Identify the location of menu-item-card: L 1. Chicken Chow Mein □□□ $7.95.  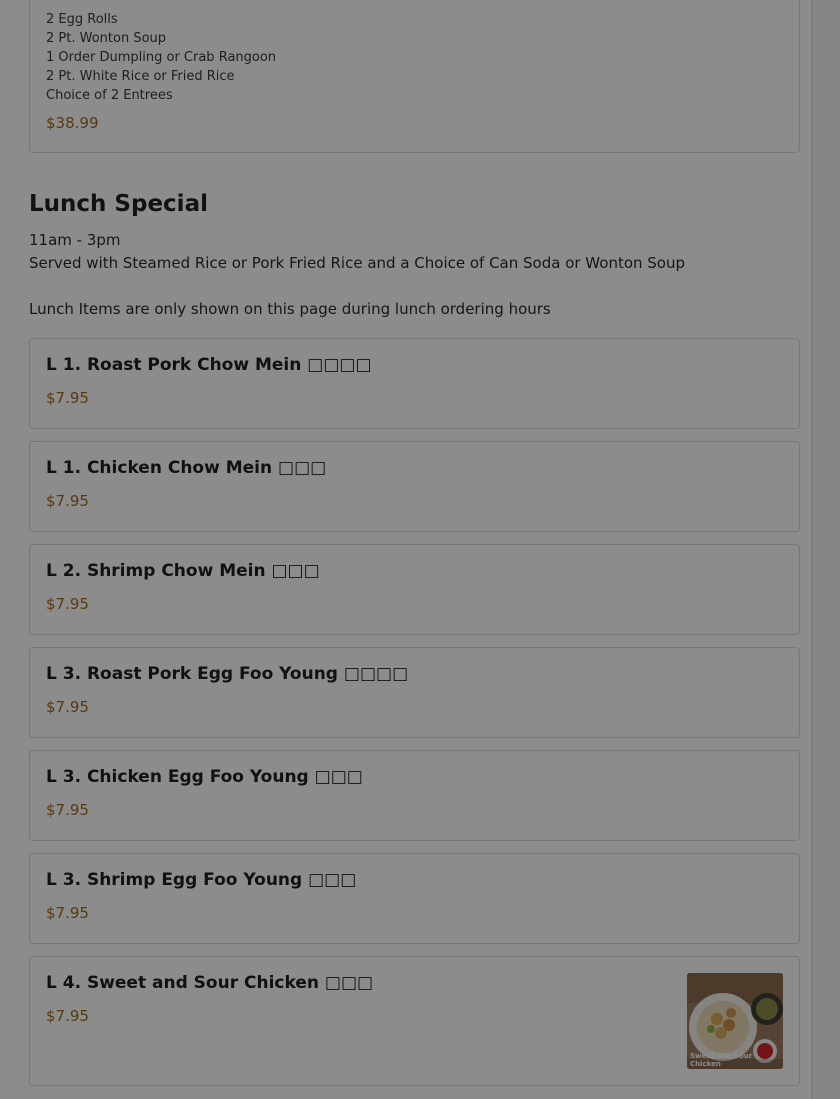
(414, 486).